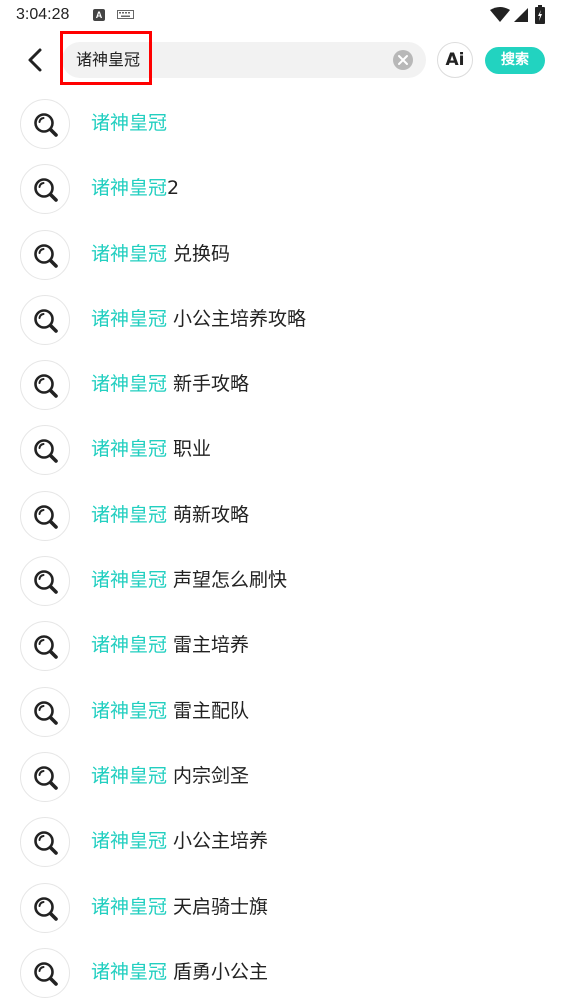 This screenshot has width=565, height=1005. Describe the element at coordinates (500, 14) in the screenshot. I see `wifi-icon` at that location.